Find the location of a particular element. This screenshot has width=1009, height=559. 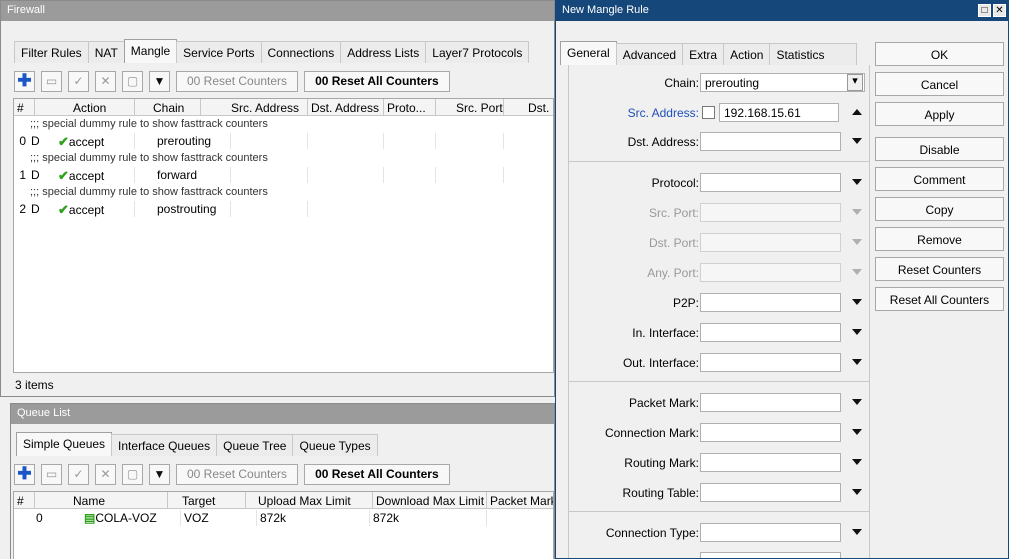

disable-button: Disable is located at coordinates (939, 149).